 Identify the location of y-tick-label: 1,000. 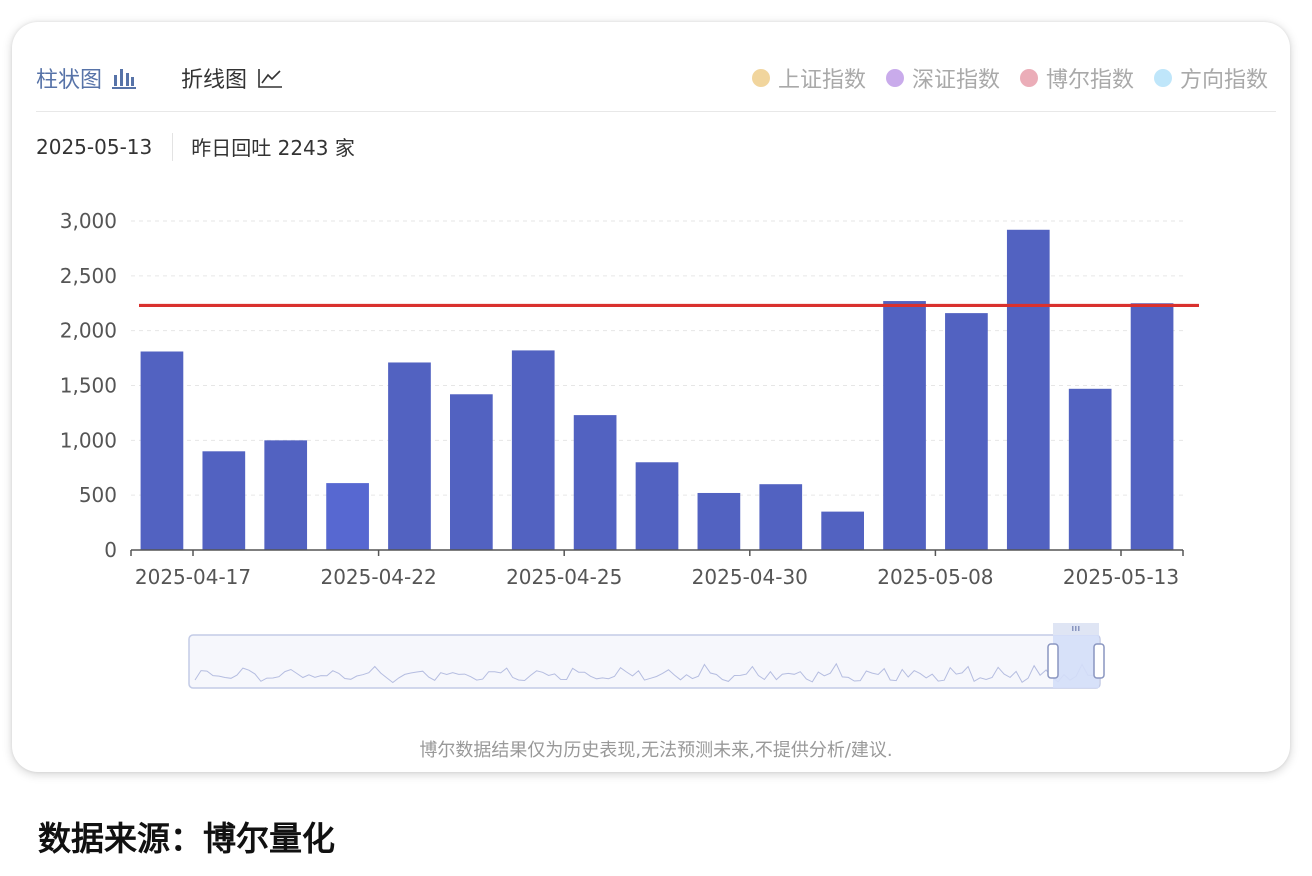
(88, 440).